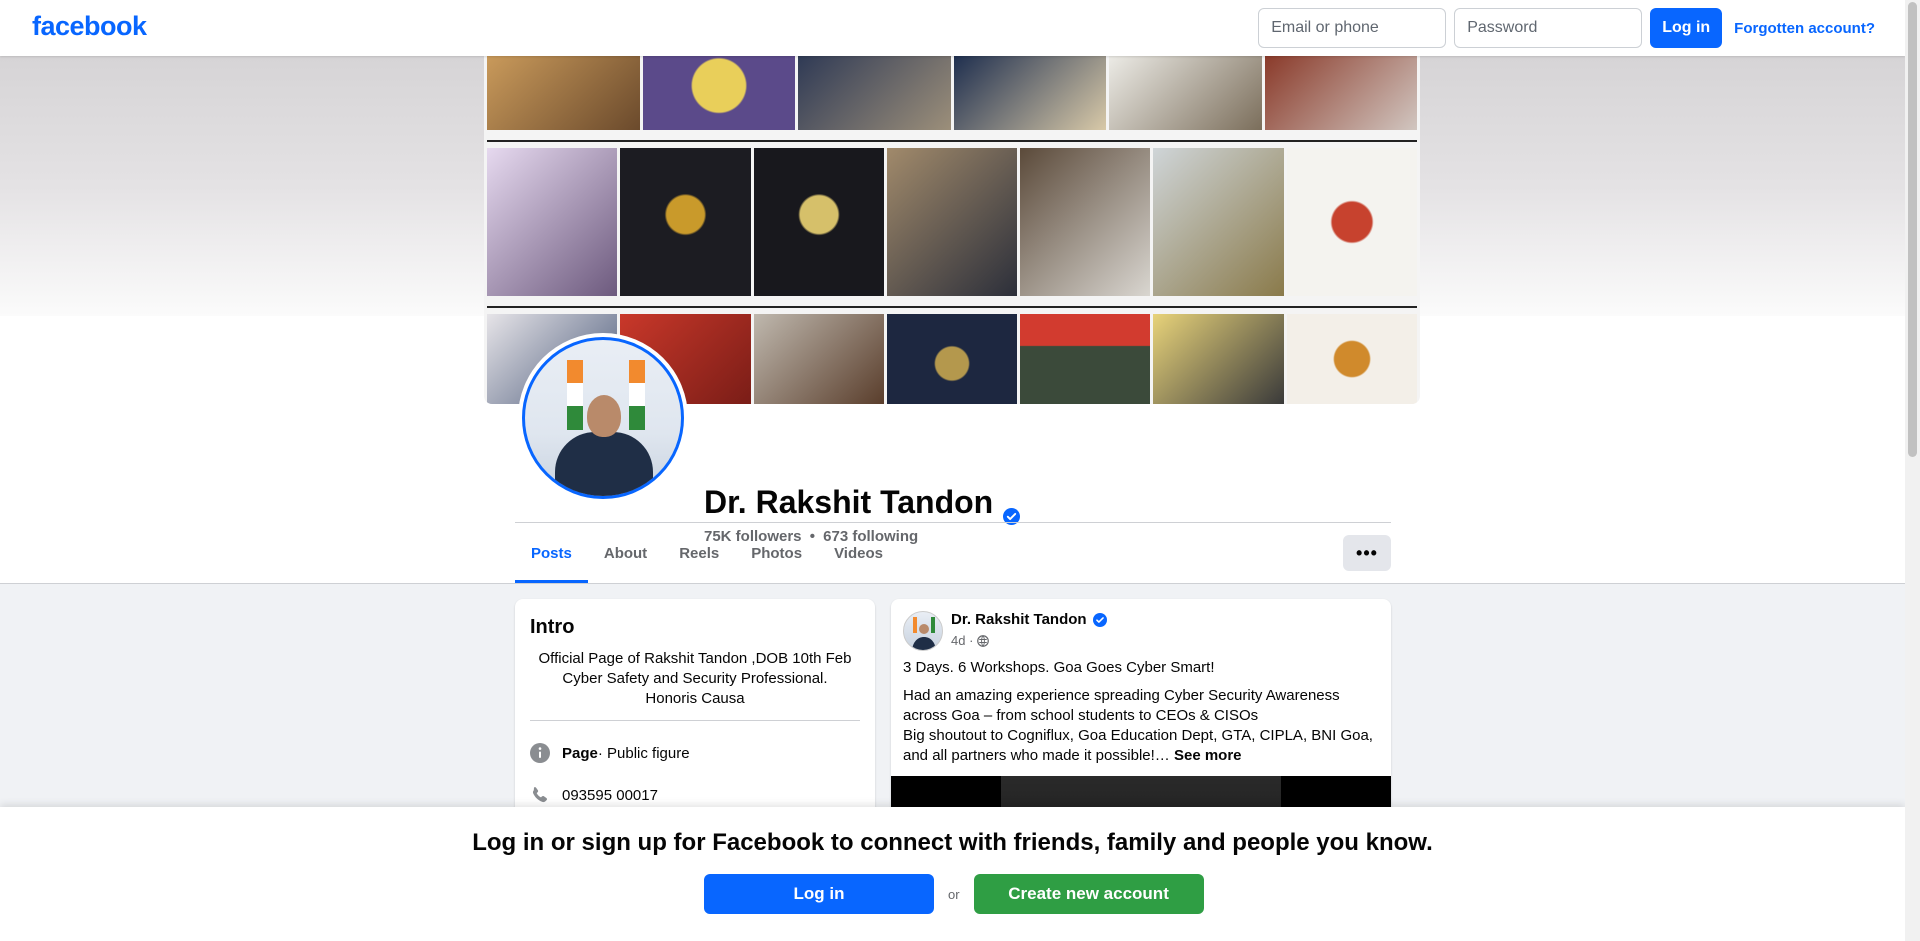  I want to click on top-navbar: facebook Log in Forgotten account?, so click(952, 28).